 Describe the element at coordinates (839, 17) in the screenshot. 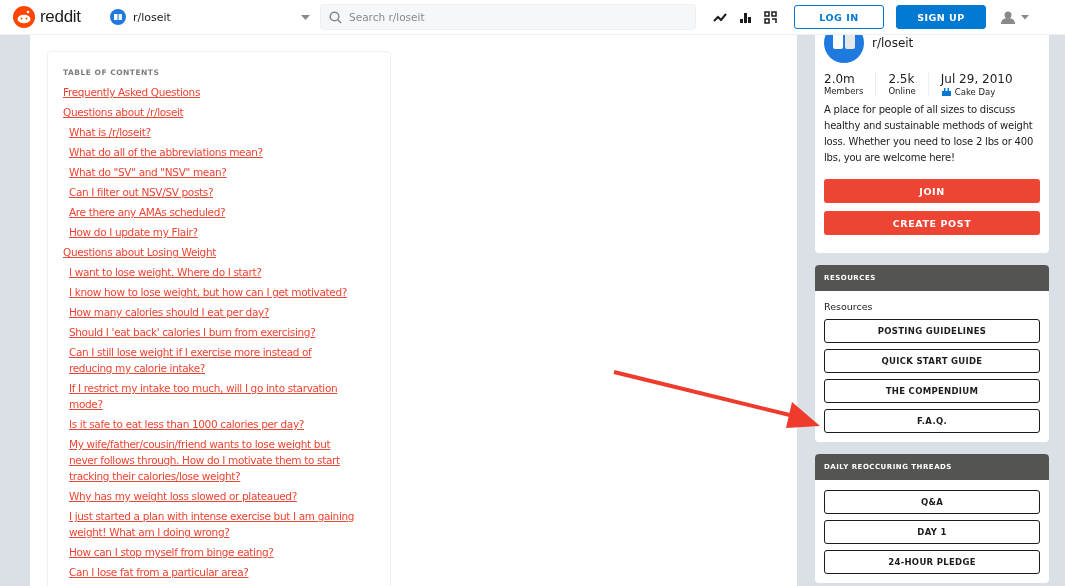

I see `log-in-button: LOG IN` at that location.